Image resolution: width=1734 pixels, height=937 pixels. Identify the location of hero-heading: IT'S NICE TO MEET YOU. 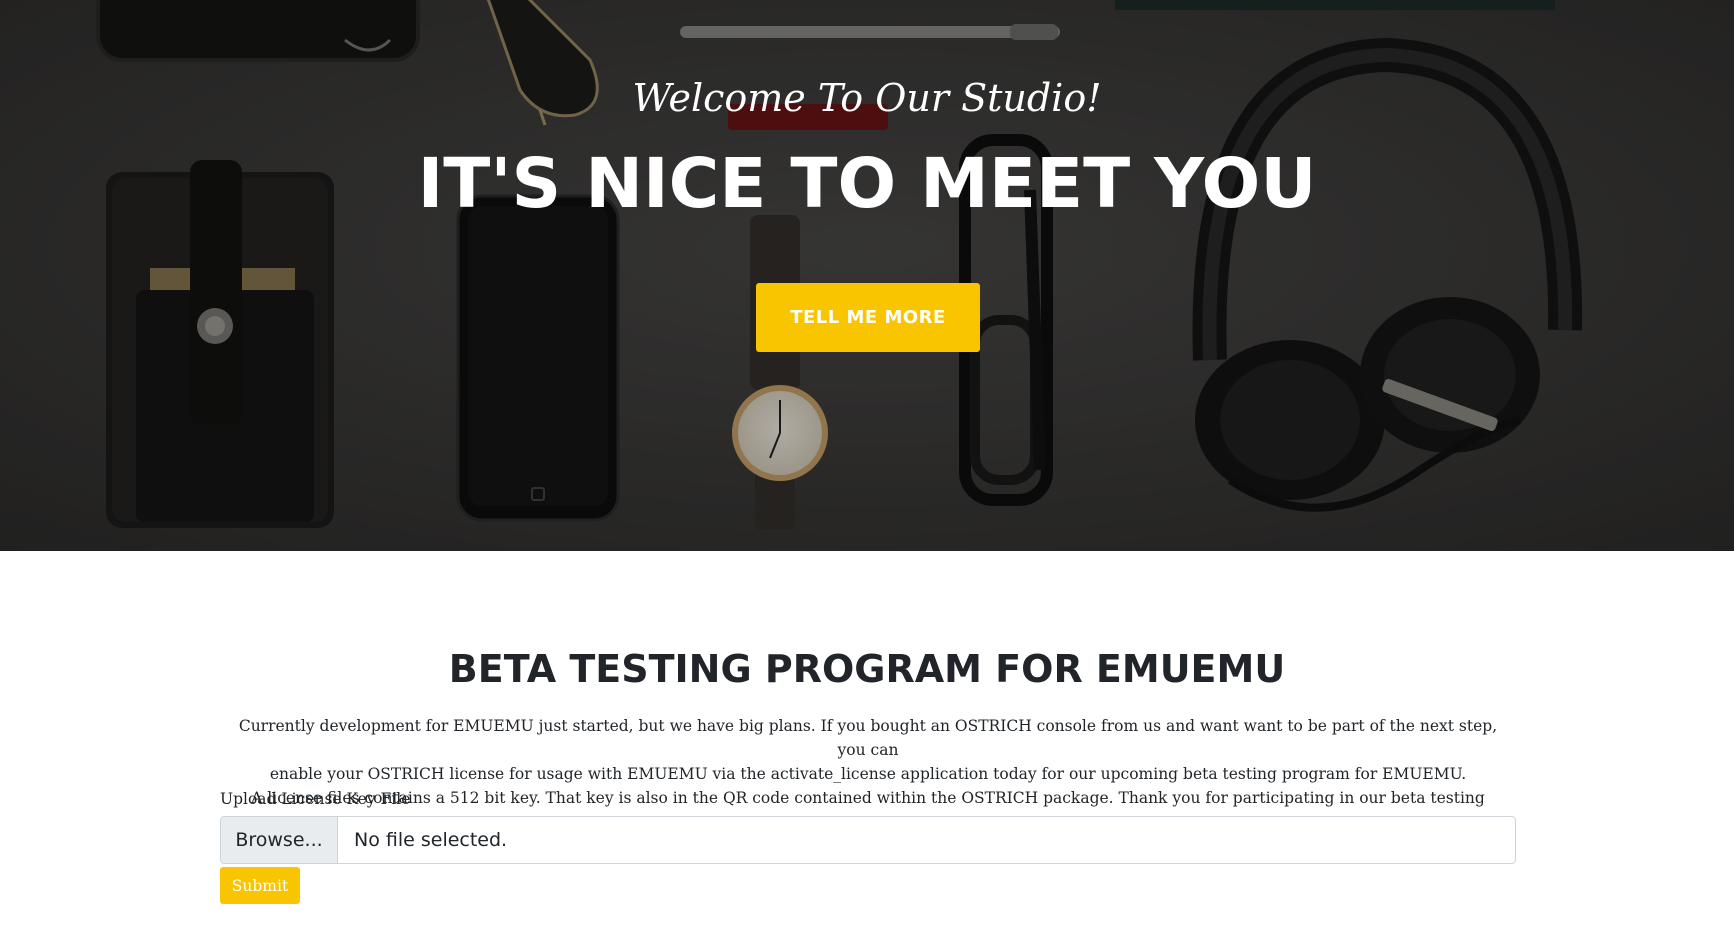
(867, 184).